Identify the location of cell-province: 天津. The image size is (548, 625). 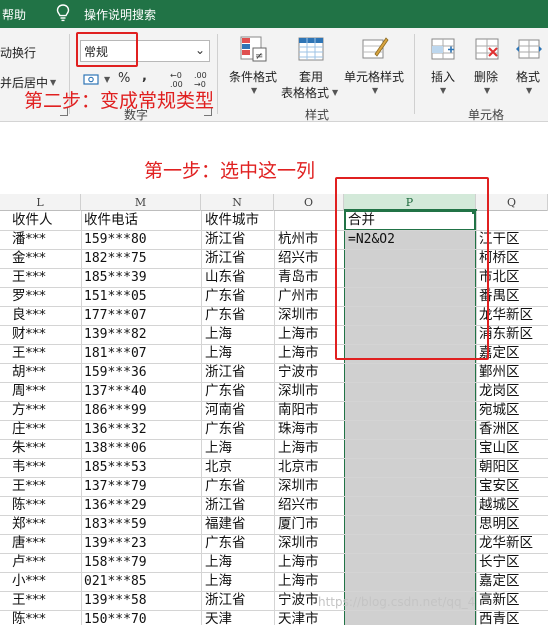
(218, 617).